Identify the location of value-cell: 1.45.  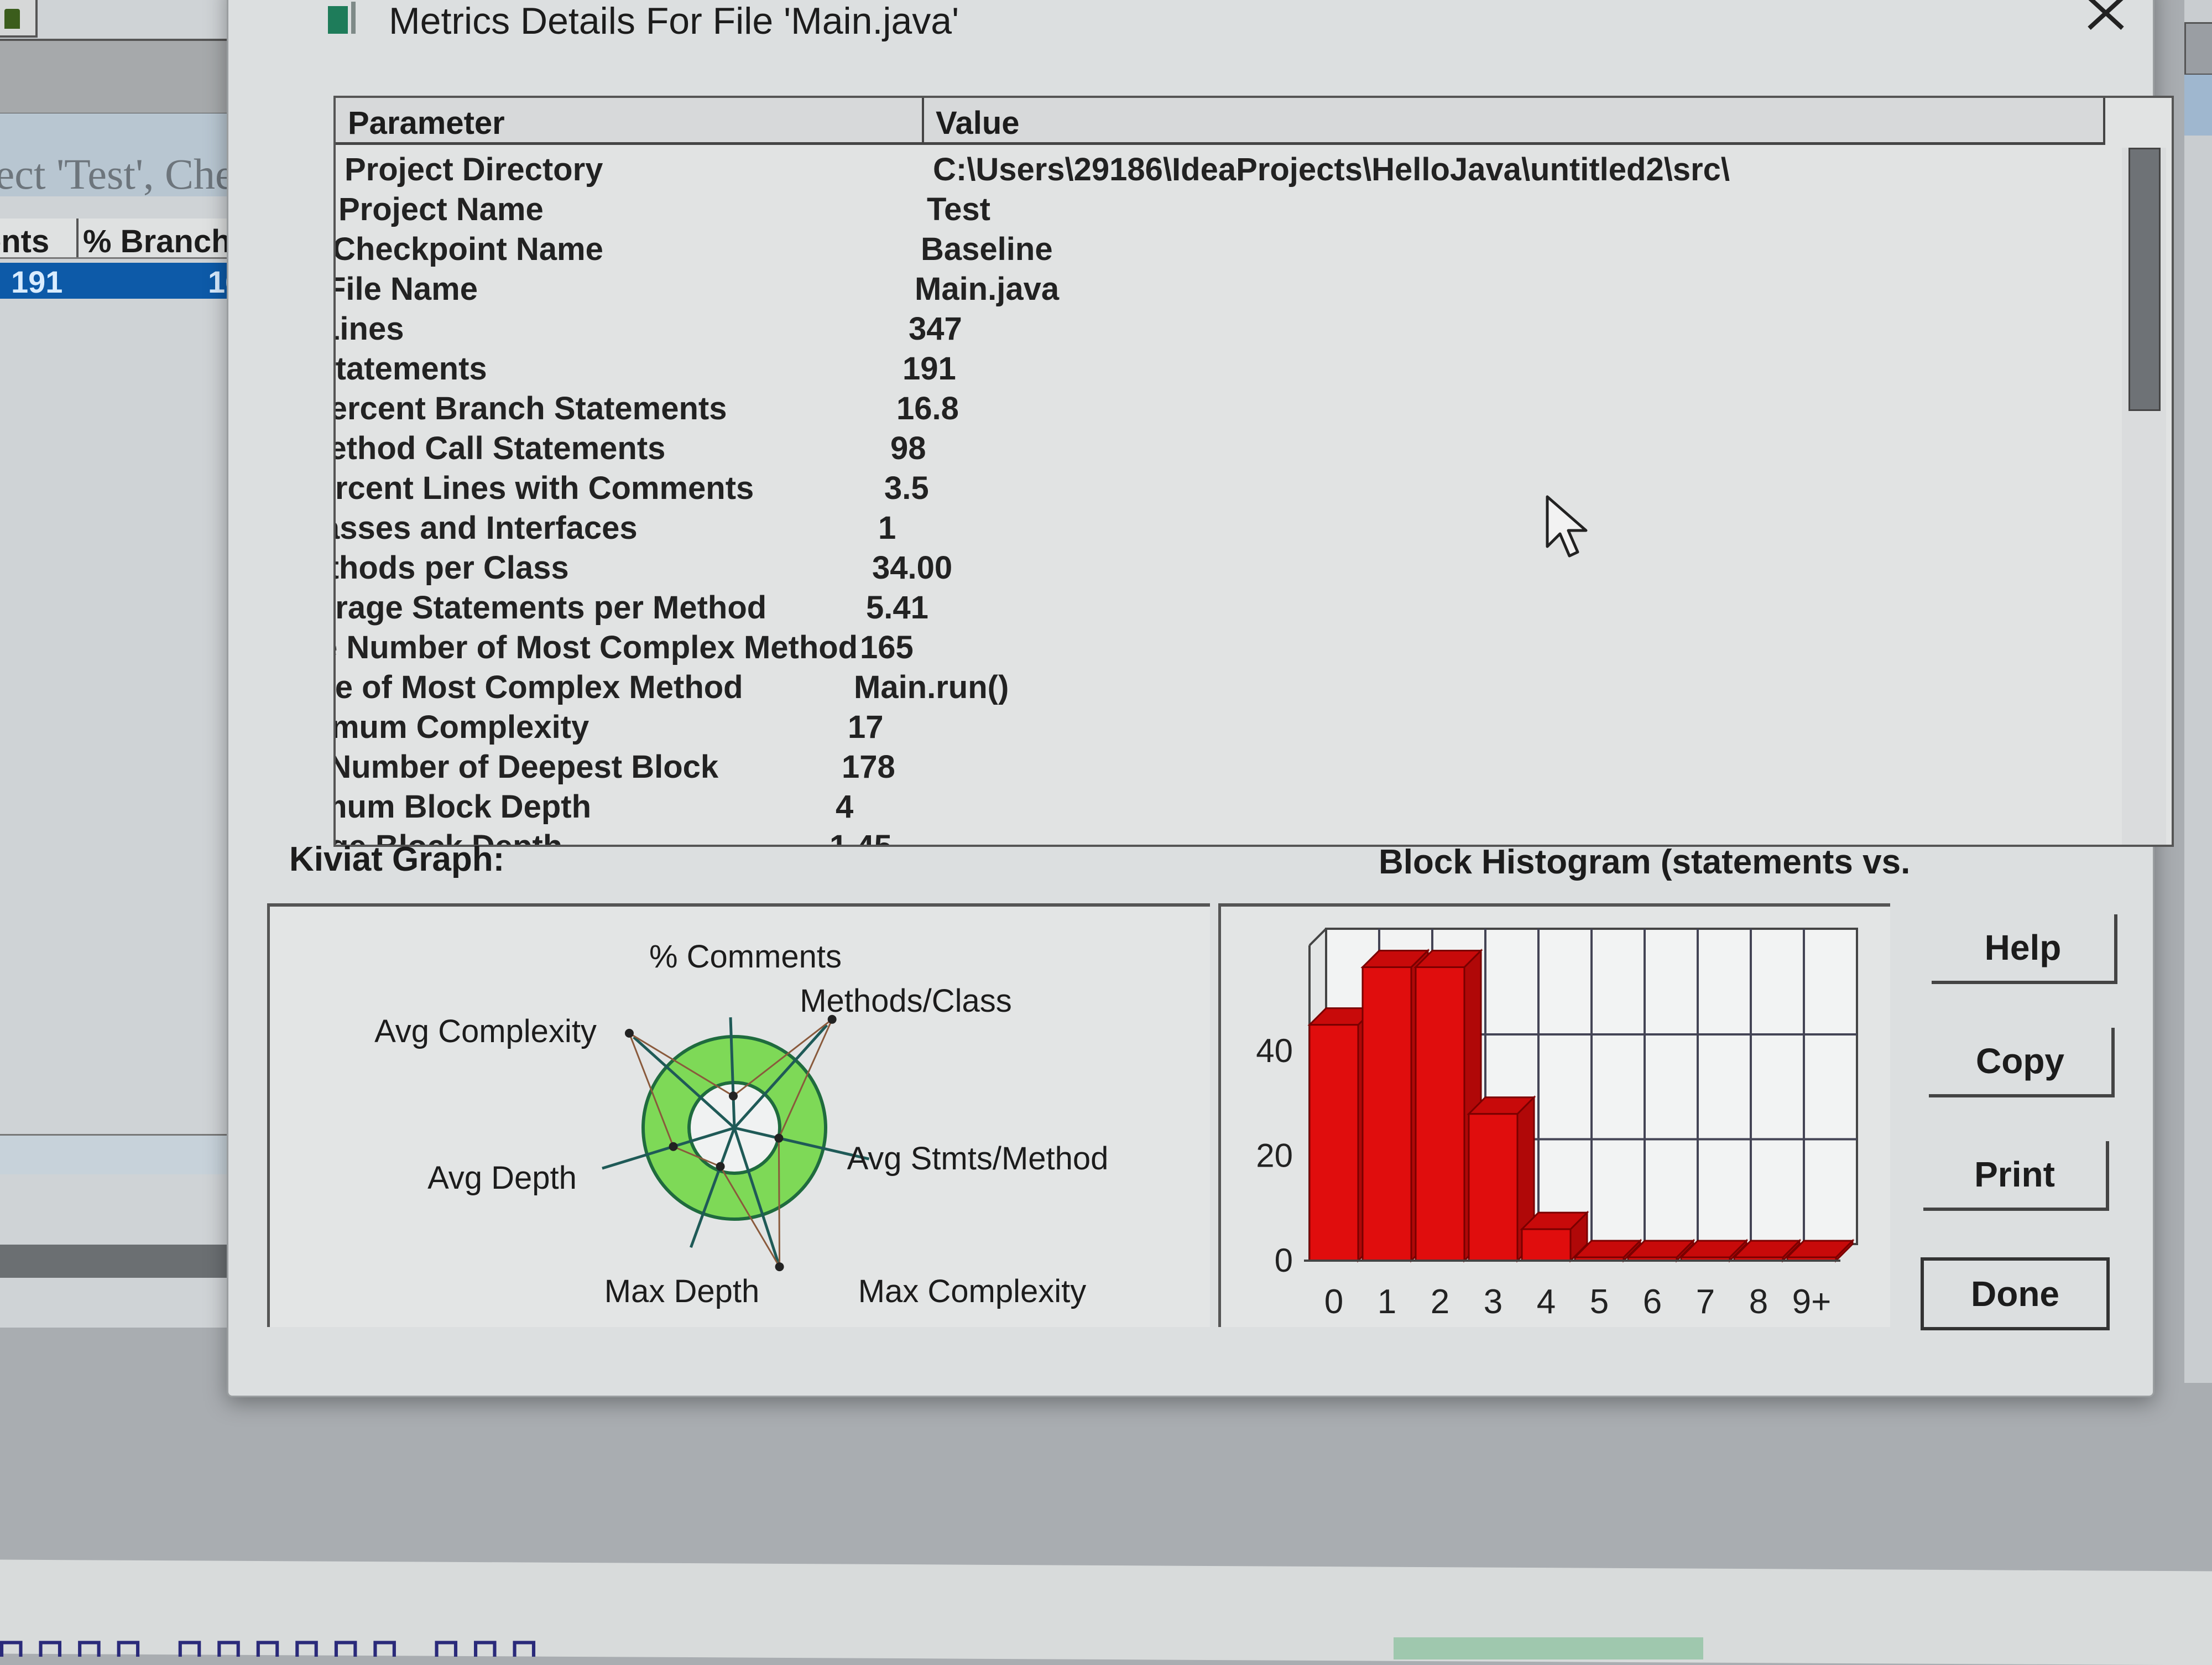
(861, 838).